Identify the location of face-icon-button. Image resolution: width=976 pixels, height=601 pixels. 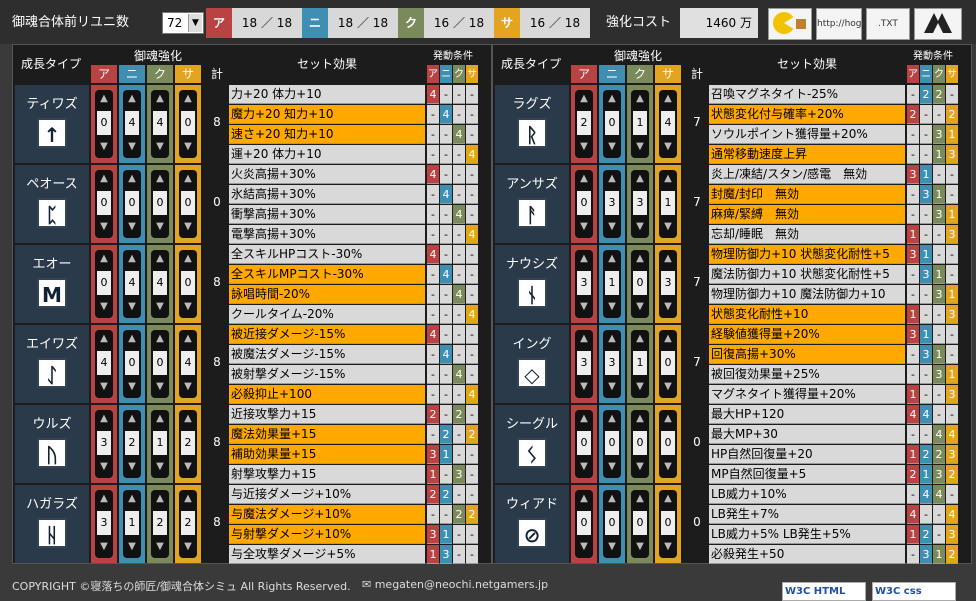
(790, 24).